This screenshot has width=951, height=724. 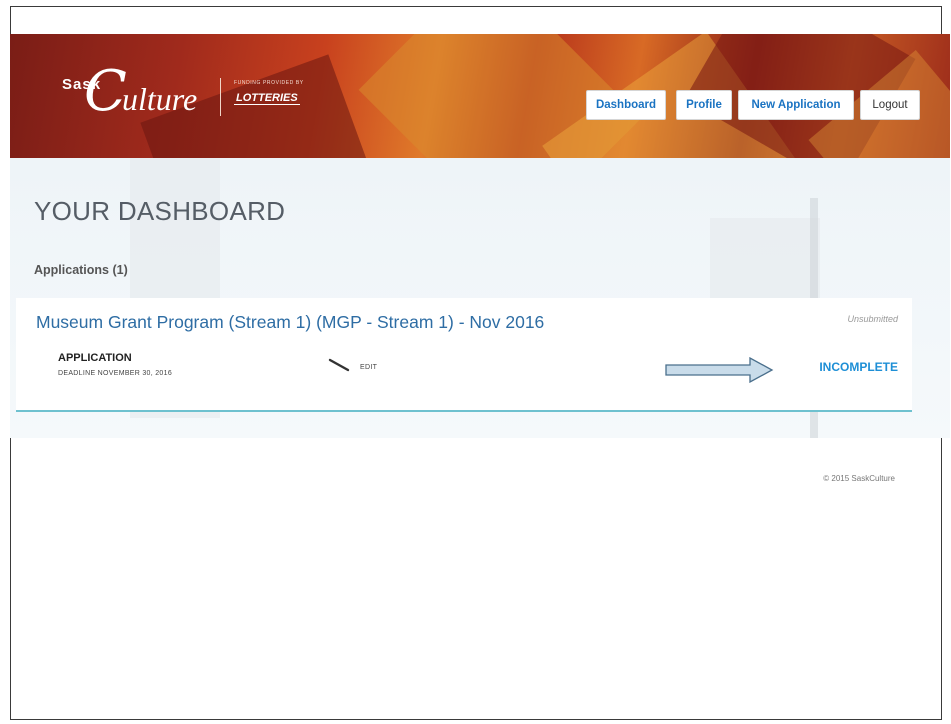 I want to click on new-application-button: New Application, so click(x=796, y=105).